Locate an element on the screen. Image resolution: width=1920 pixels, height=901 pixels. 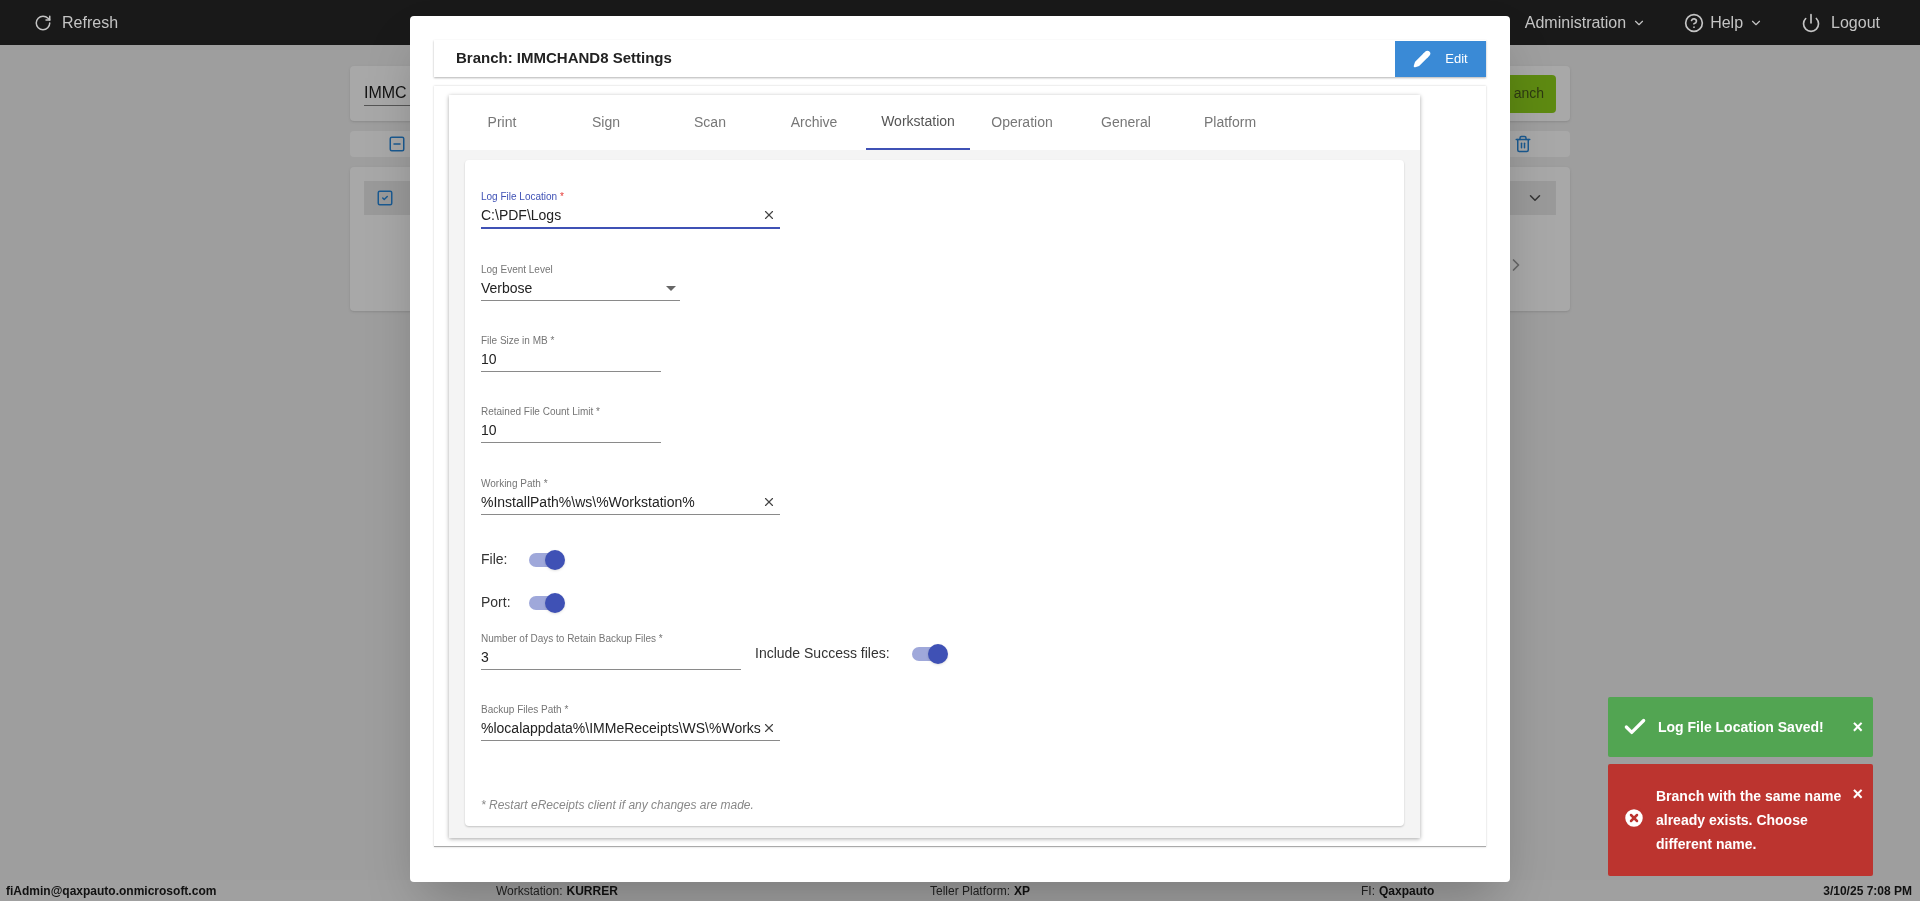
select-field: Log Event Level Verbose is located at coordinates (580, 282).